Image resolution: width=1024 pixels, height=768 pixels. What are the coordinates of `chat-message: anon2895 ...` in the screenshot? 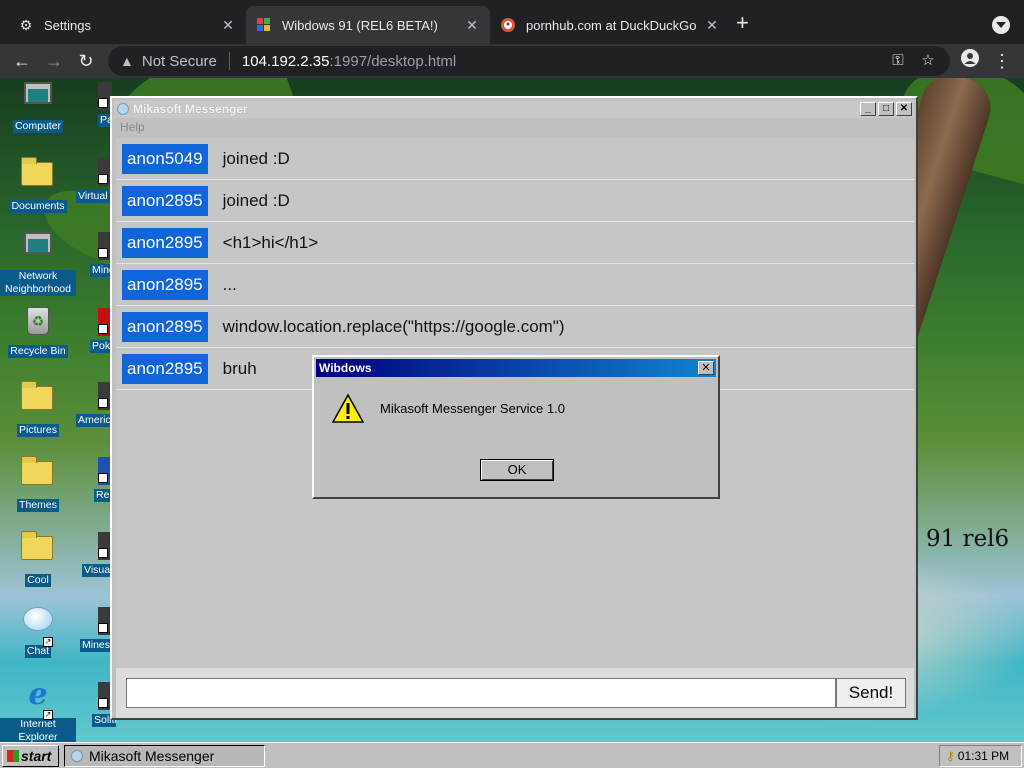 It's located at (515, 285).